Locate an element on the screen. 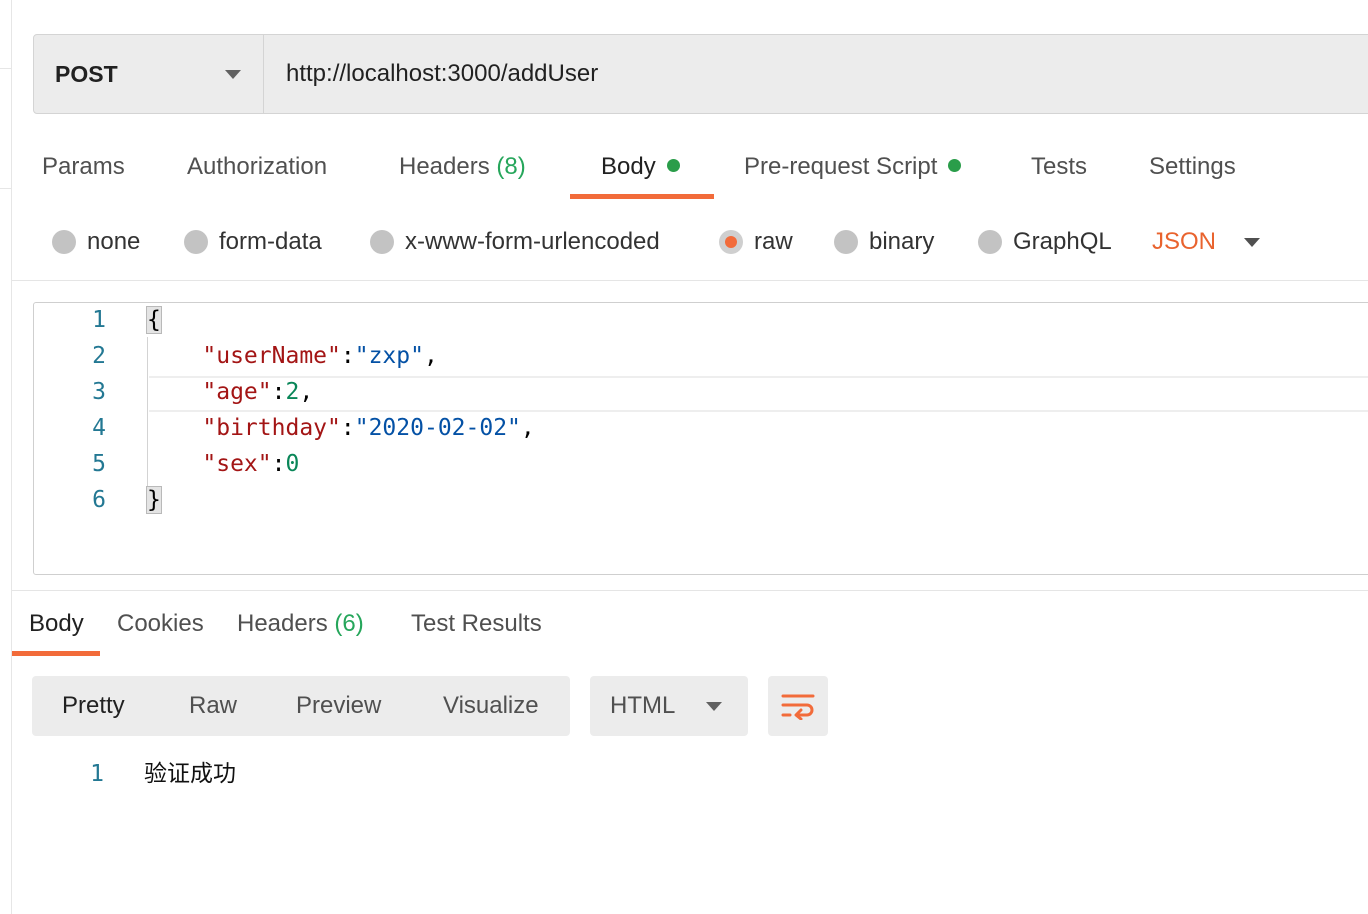  line-number: 3 is located at coordinates (99, 392).